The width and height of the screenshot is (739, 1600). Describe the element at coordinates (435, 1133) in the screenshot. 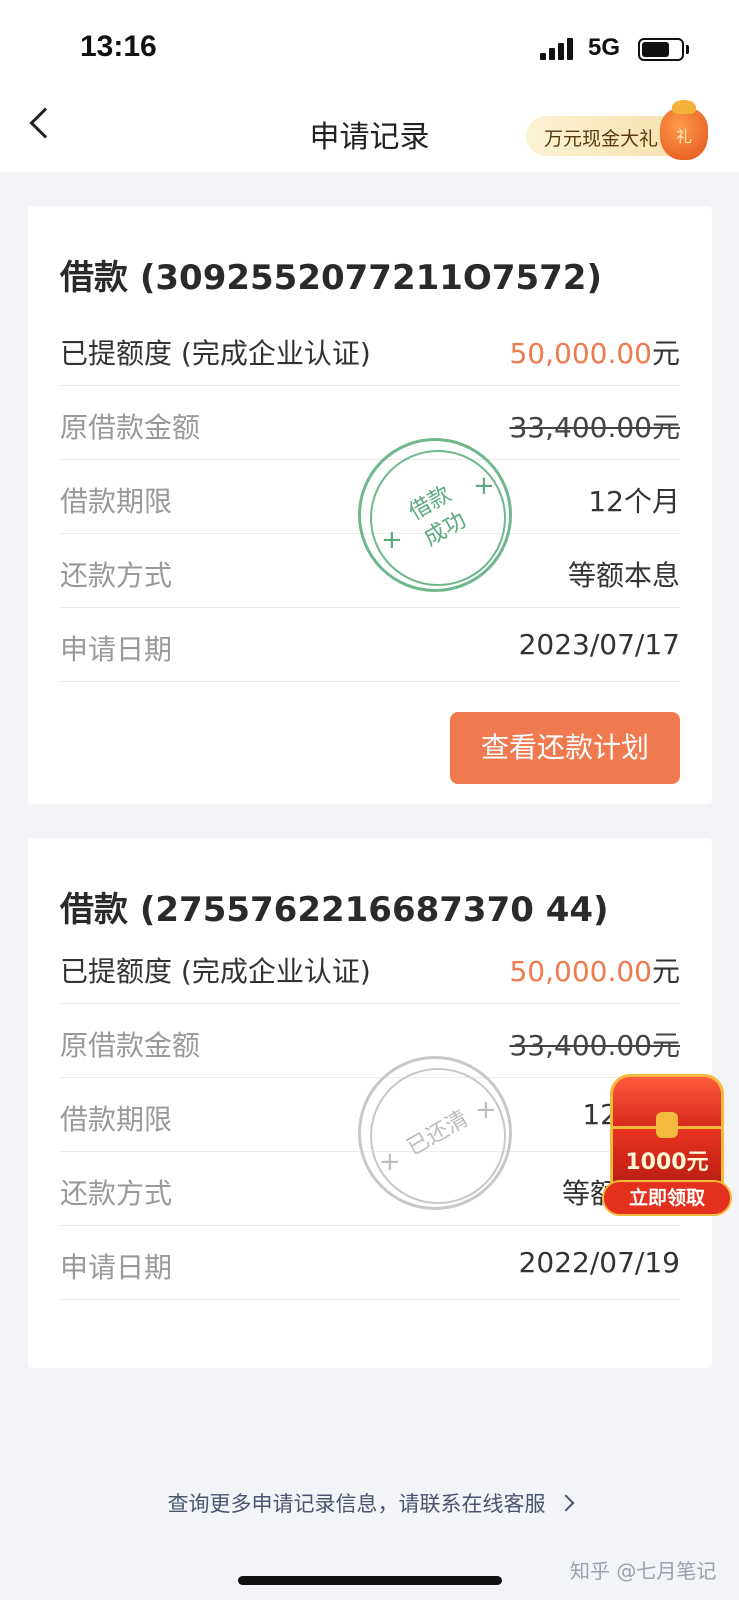

I see `paid-off-stamp: + + 已还清` at that location.